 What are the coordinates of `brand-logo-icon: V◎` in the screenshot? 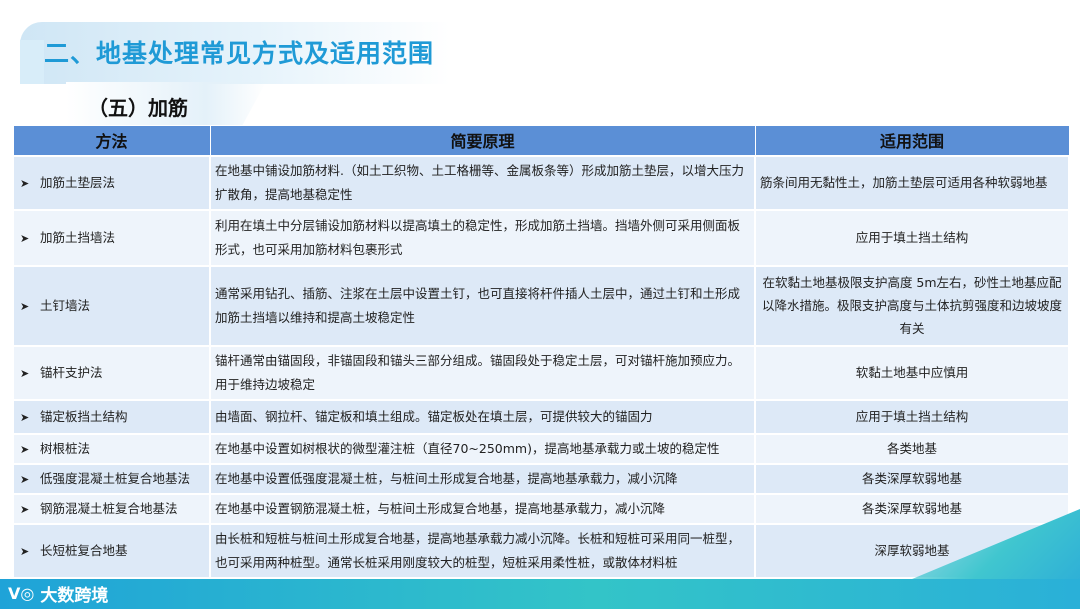 It's located at (21, 593).